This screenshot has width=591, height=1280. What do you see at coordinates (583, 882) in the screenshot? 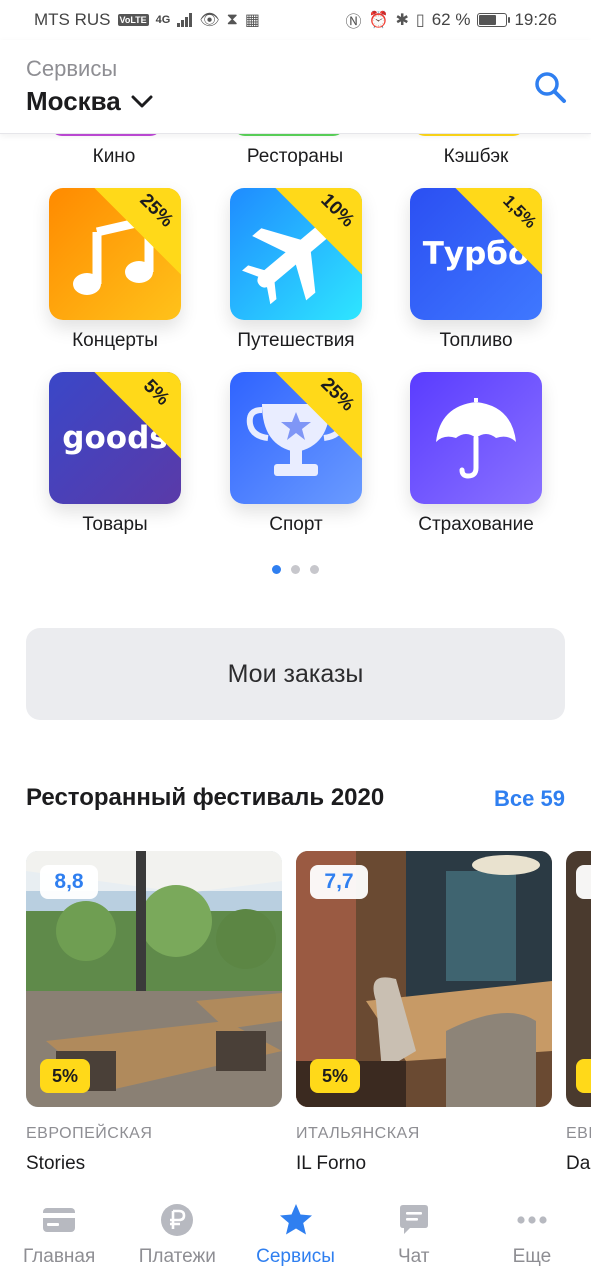
I see `rating-badge` at bounding box center [583, 882].